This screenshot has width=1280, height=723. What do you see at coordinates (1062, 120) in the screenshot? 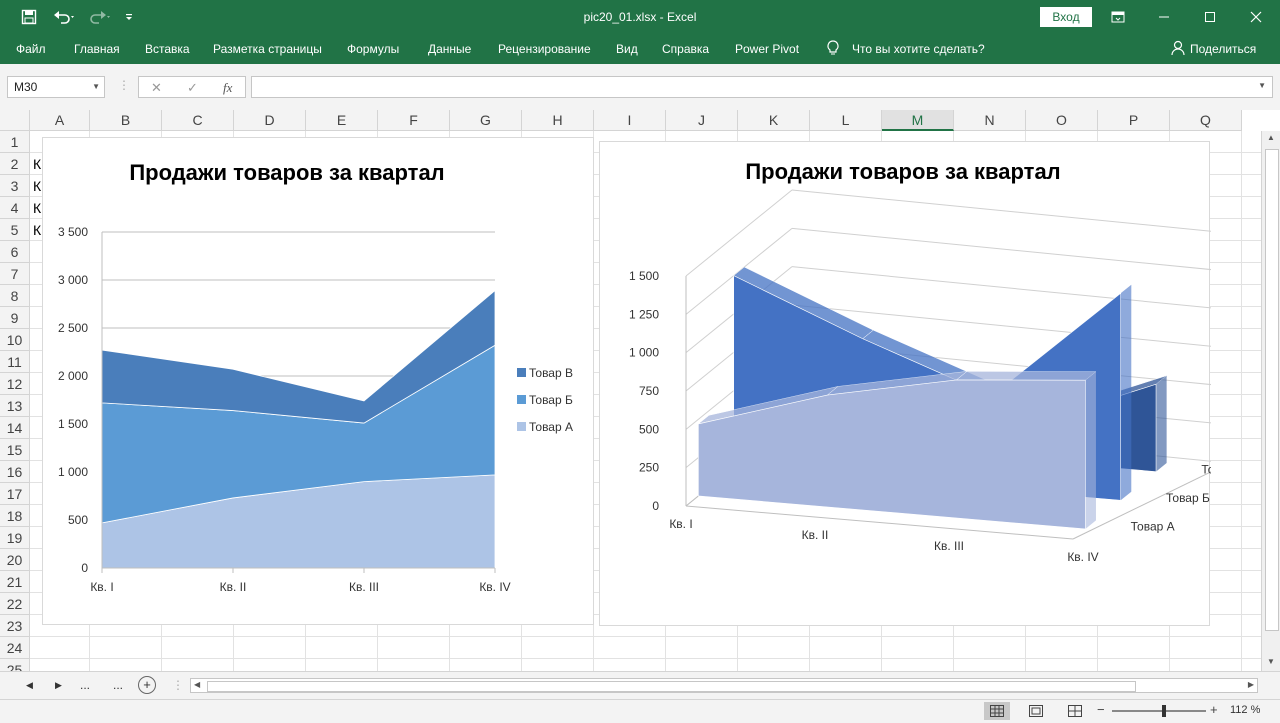
I see `column-header-o: O` at bounding box center [1062, 120].